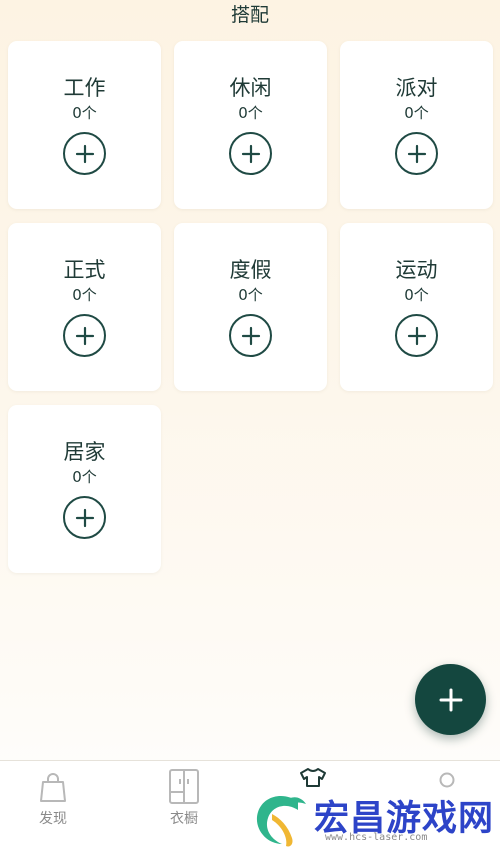 The width and height of the screenshot is (500, 852). What do you see at coordinates (84, 307) in the screenshot?
I see `category-card-formal: 正式 0个` at bounding box center [84, 307].